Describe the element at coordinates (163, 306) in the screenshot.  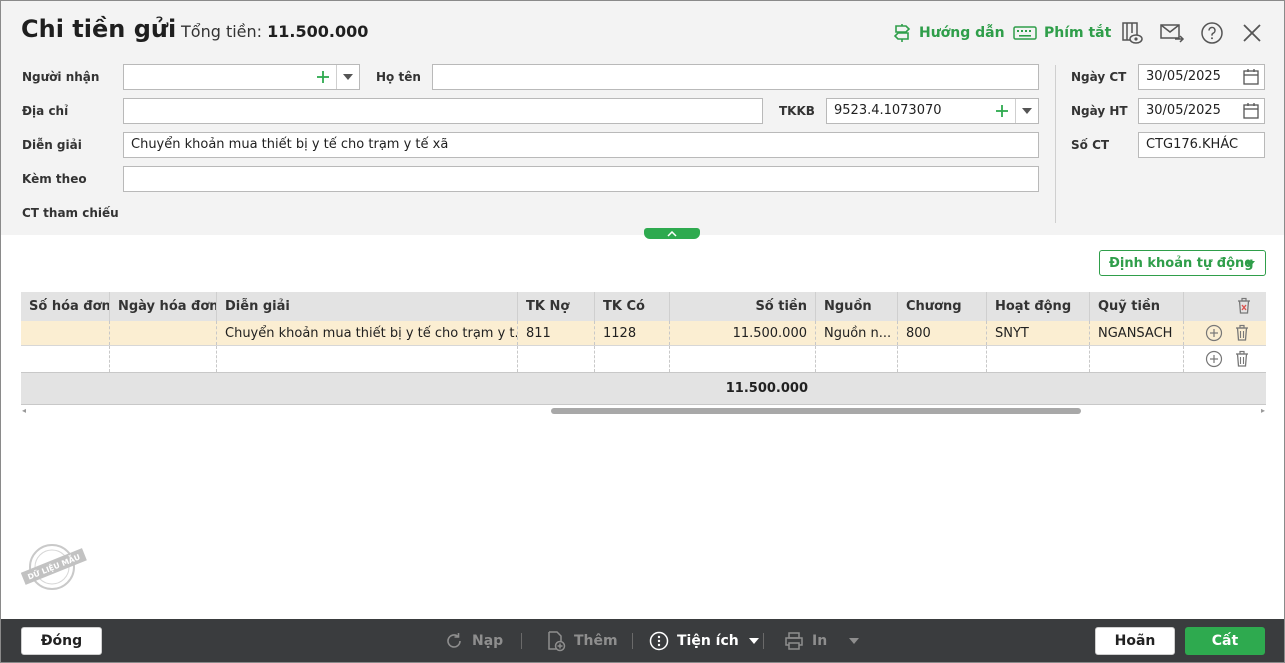
I see `column-header: Ngày hóa đơn` at that location.